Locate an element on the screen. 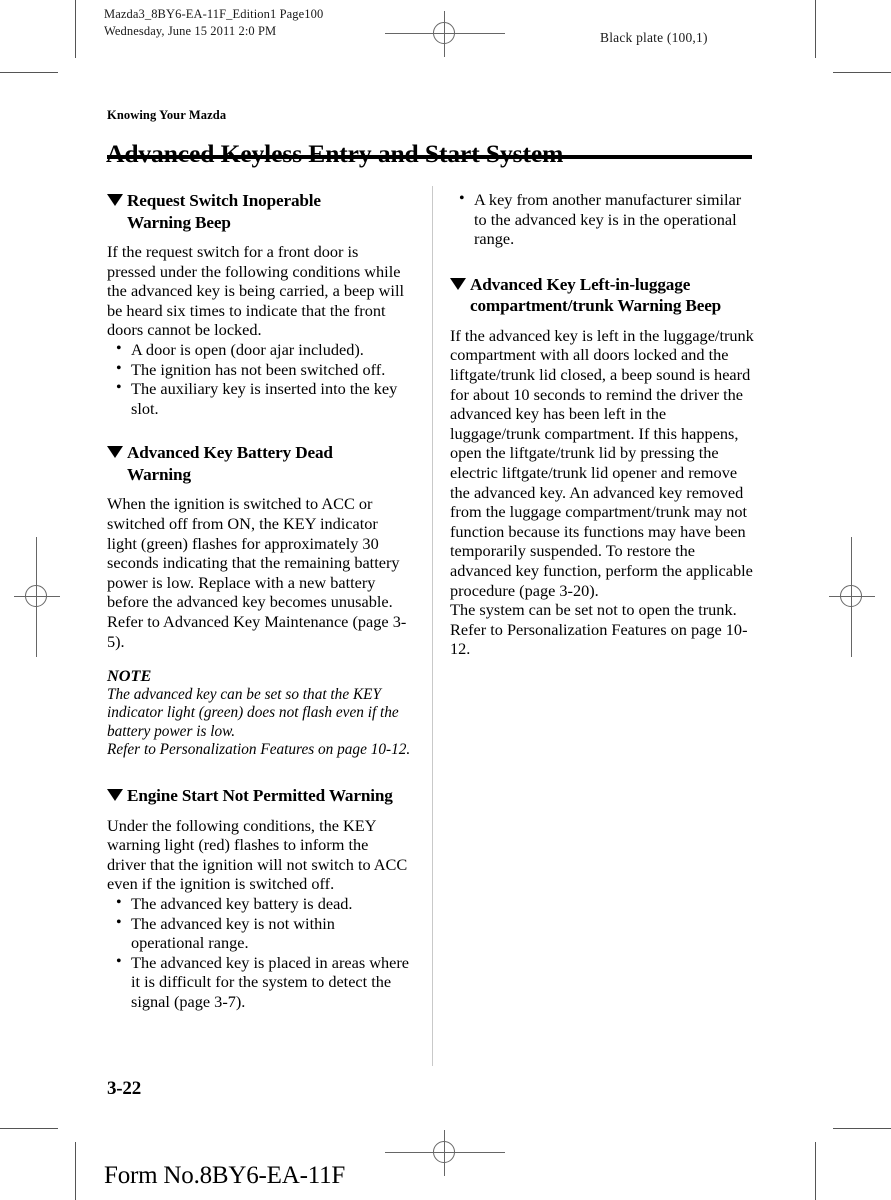 The height and width of the screenshot is (1200, 891). section-heading-line2: compartment/trunk Warning Beep is located at coordinates (596, 306).